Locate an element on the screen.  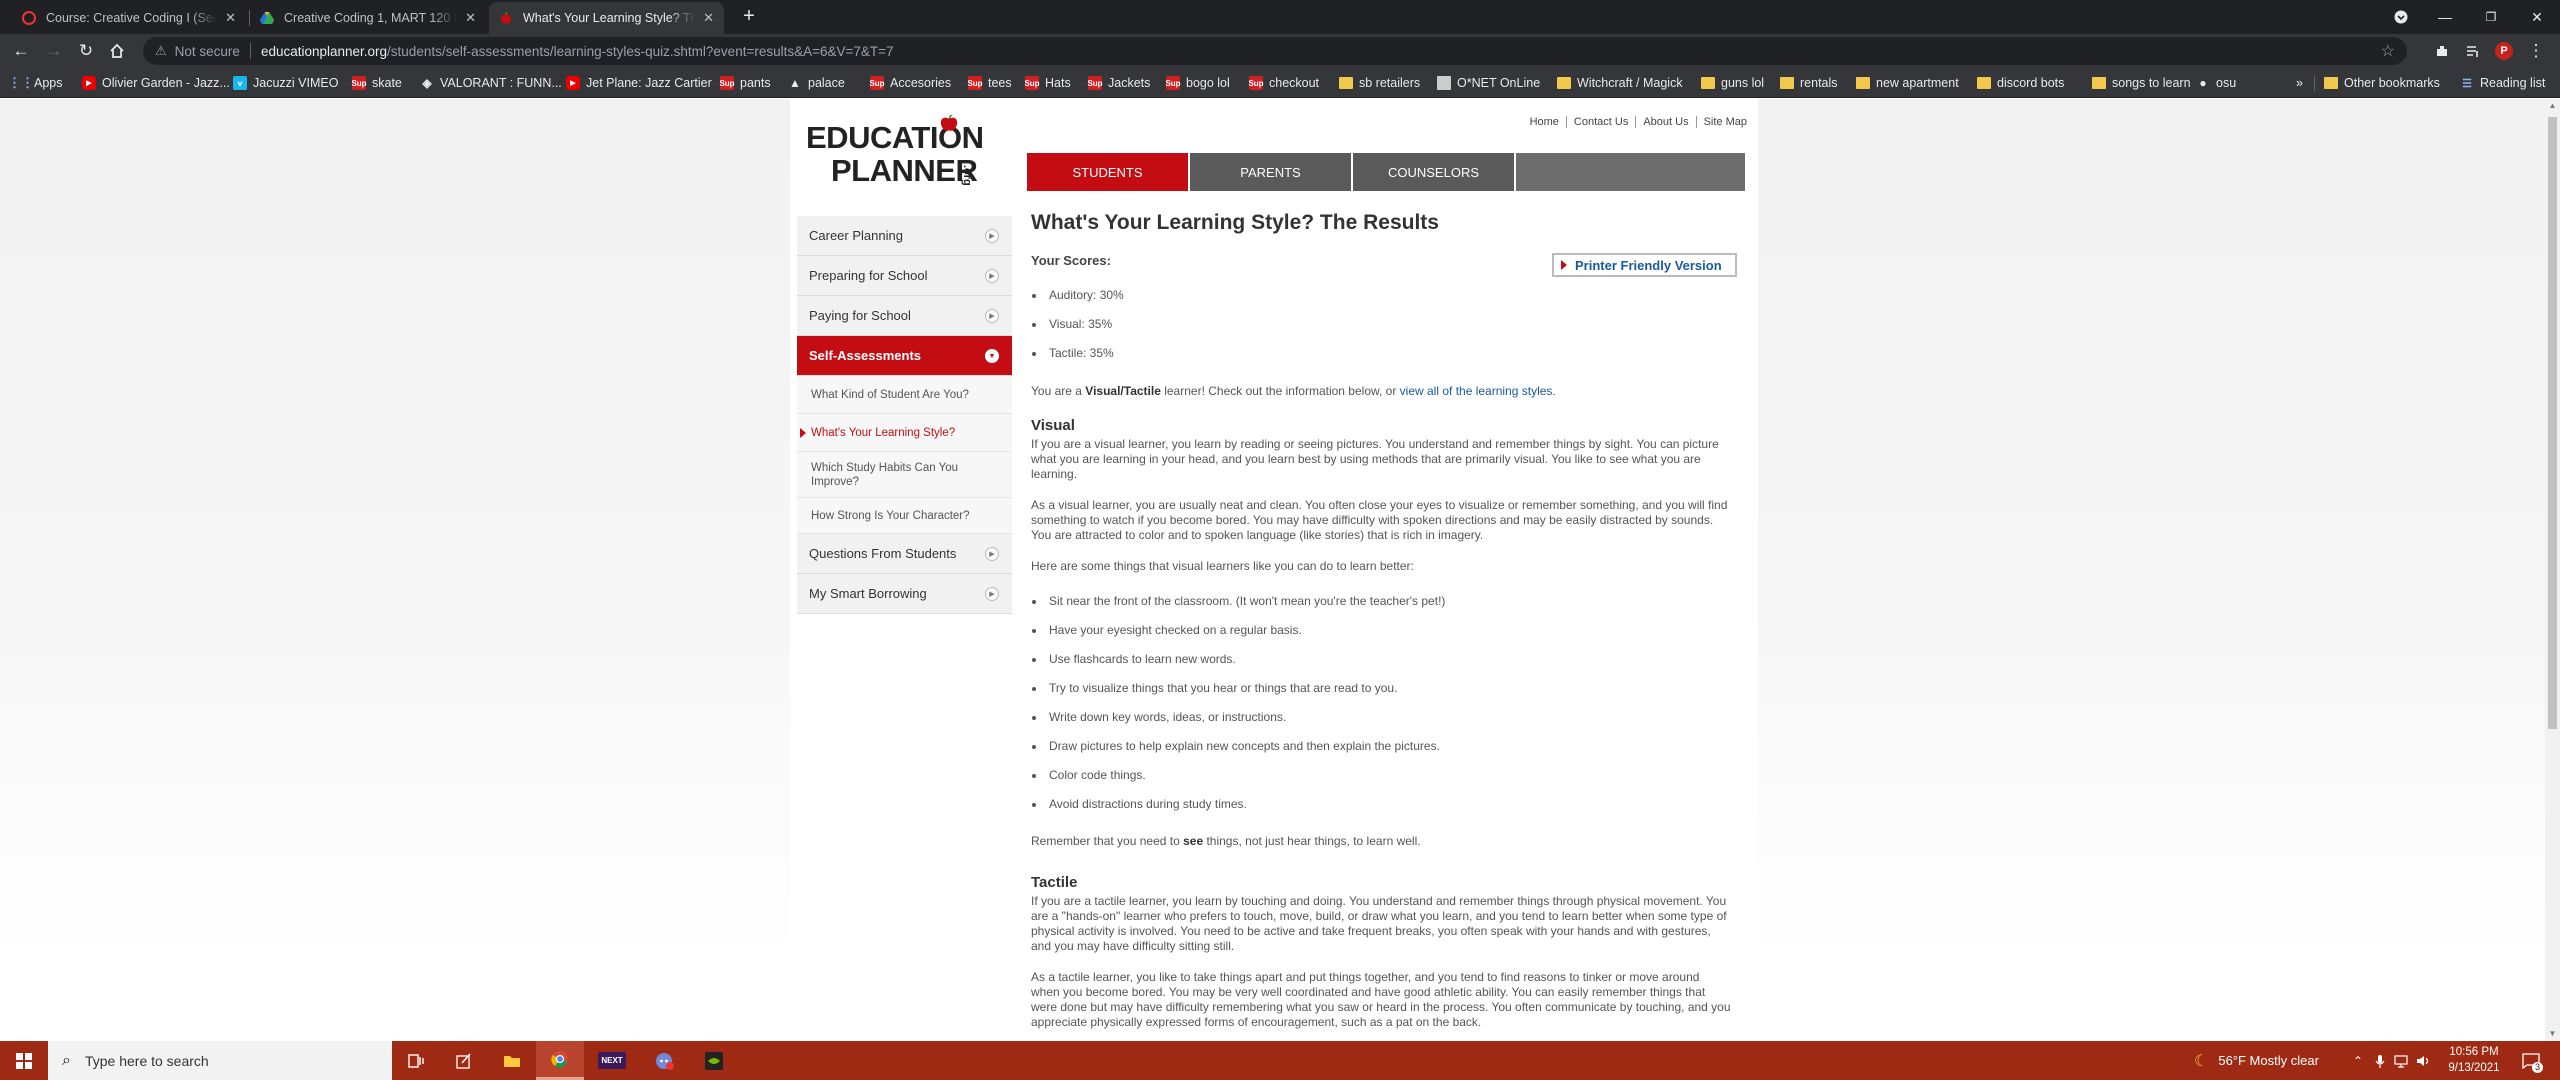
bookmark-item: discord bots is located at coordinates (2020, 83).